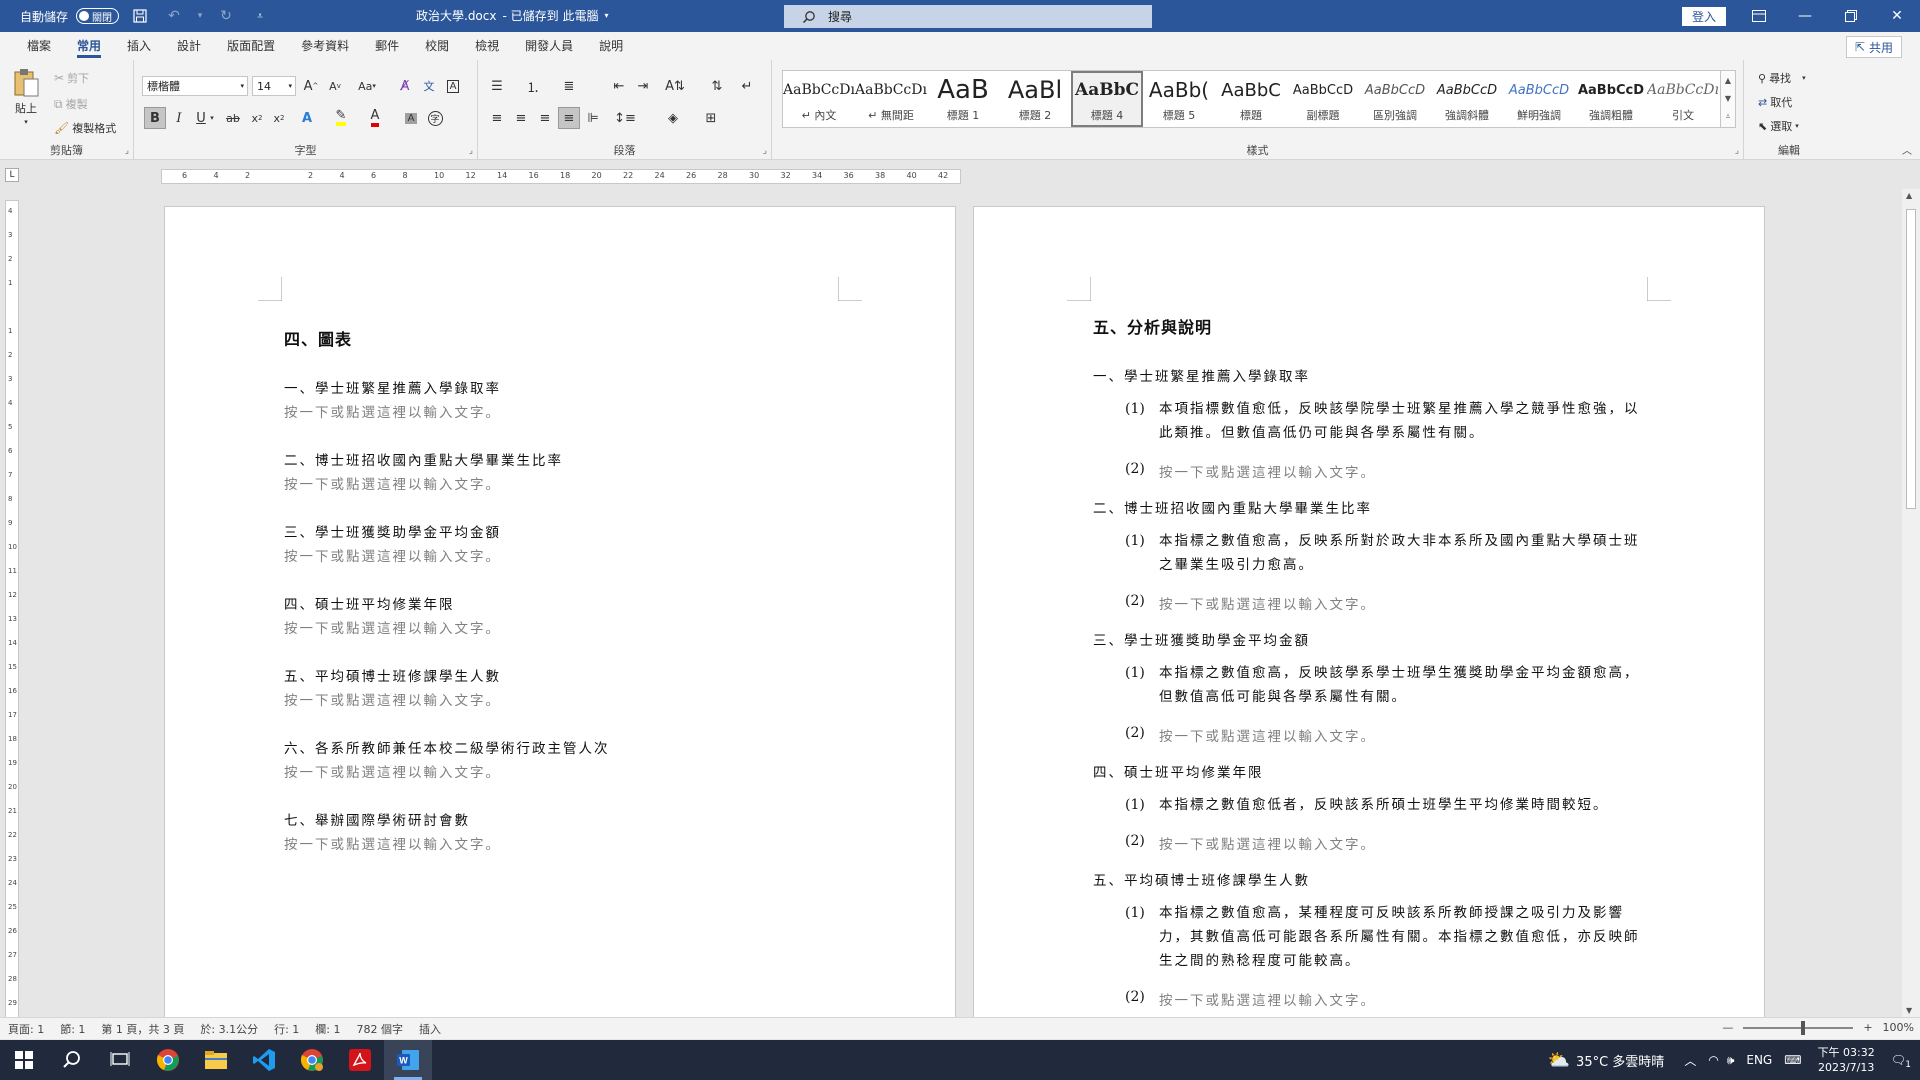 This screenshot has width=1920, height=1080. Describe the element at coordinates (497, 86) in the screenshot. I see `bullets-icon: ☰` at that location.